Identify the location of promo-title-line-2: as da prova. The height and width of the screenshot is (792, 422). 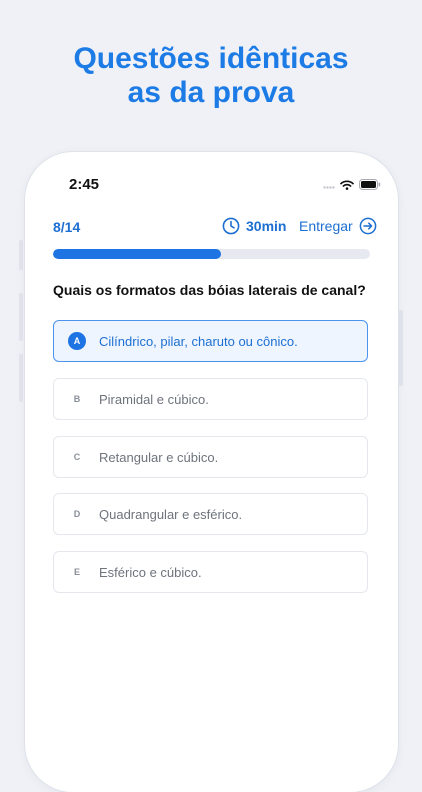
(211, 92).